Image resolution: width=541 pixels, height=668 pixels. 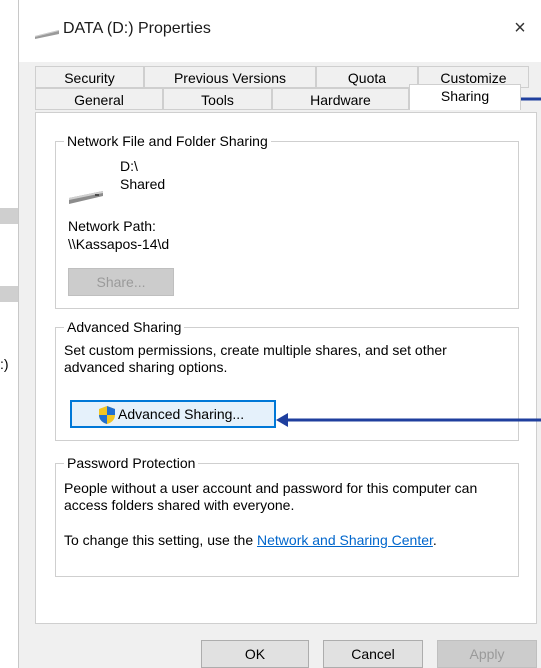 What do you see at coordinates (107, 415) in the screenshot?
I see `uac-shield-icon` at bounding box center [107, 415].